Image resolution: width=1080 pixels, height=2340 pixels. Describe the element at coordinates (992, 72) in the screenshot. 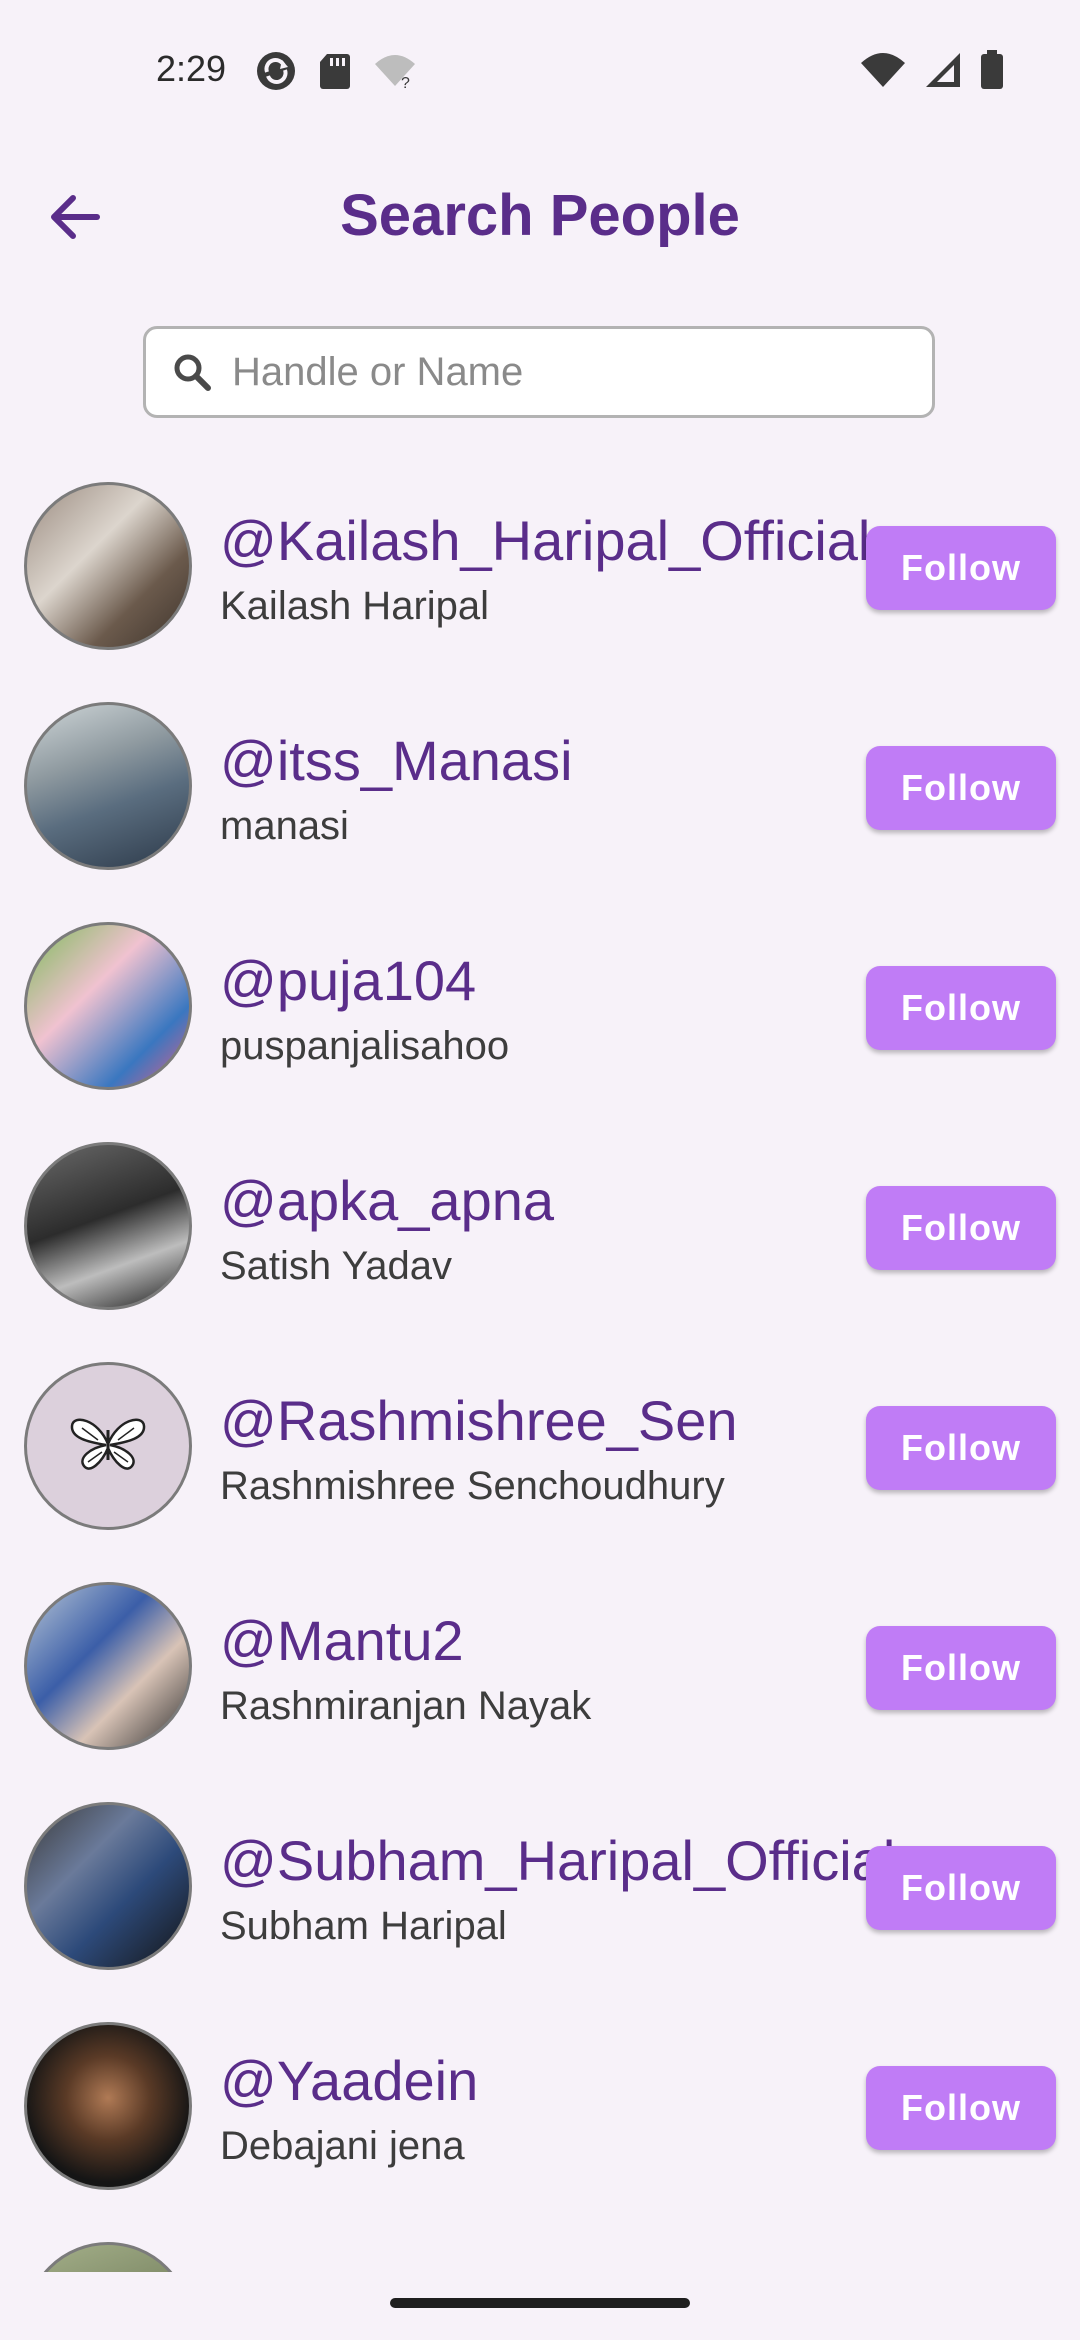

I see `battery-icon` at that location.